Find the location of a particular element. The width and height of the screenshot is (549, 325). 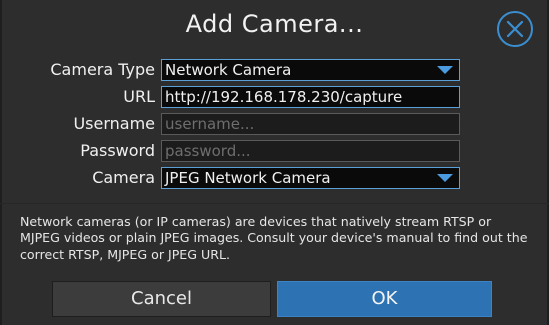

camera-select: JPEG Network Camera is located at coordinates (310, 178).